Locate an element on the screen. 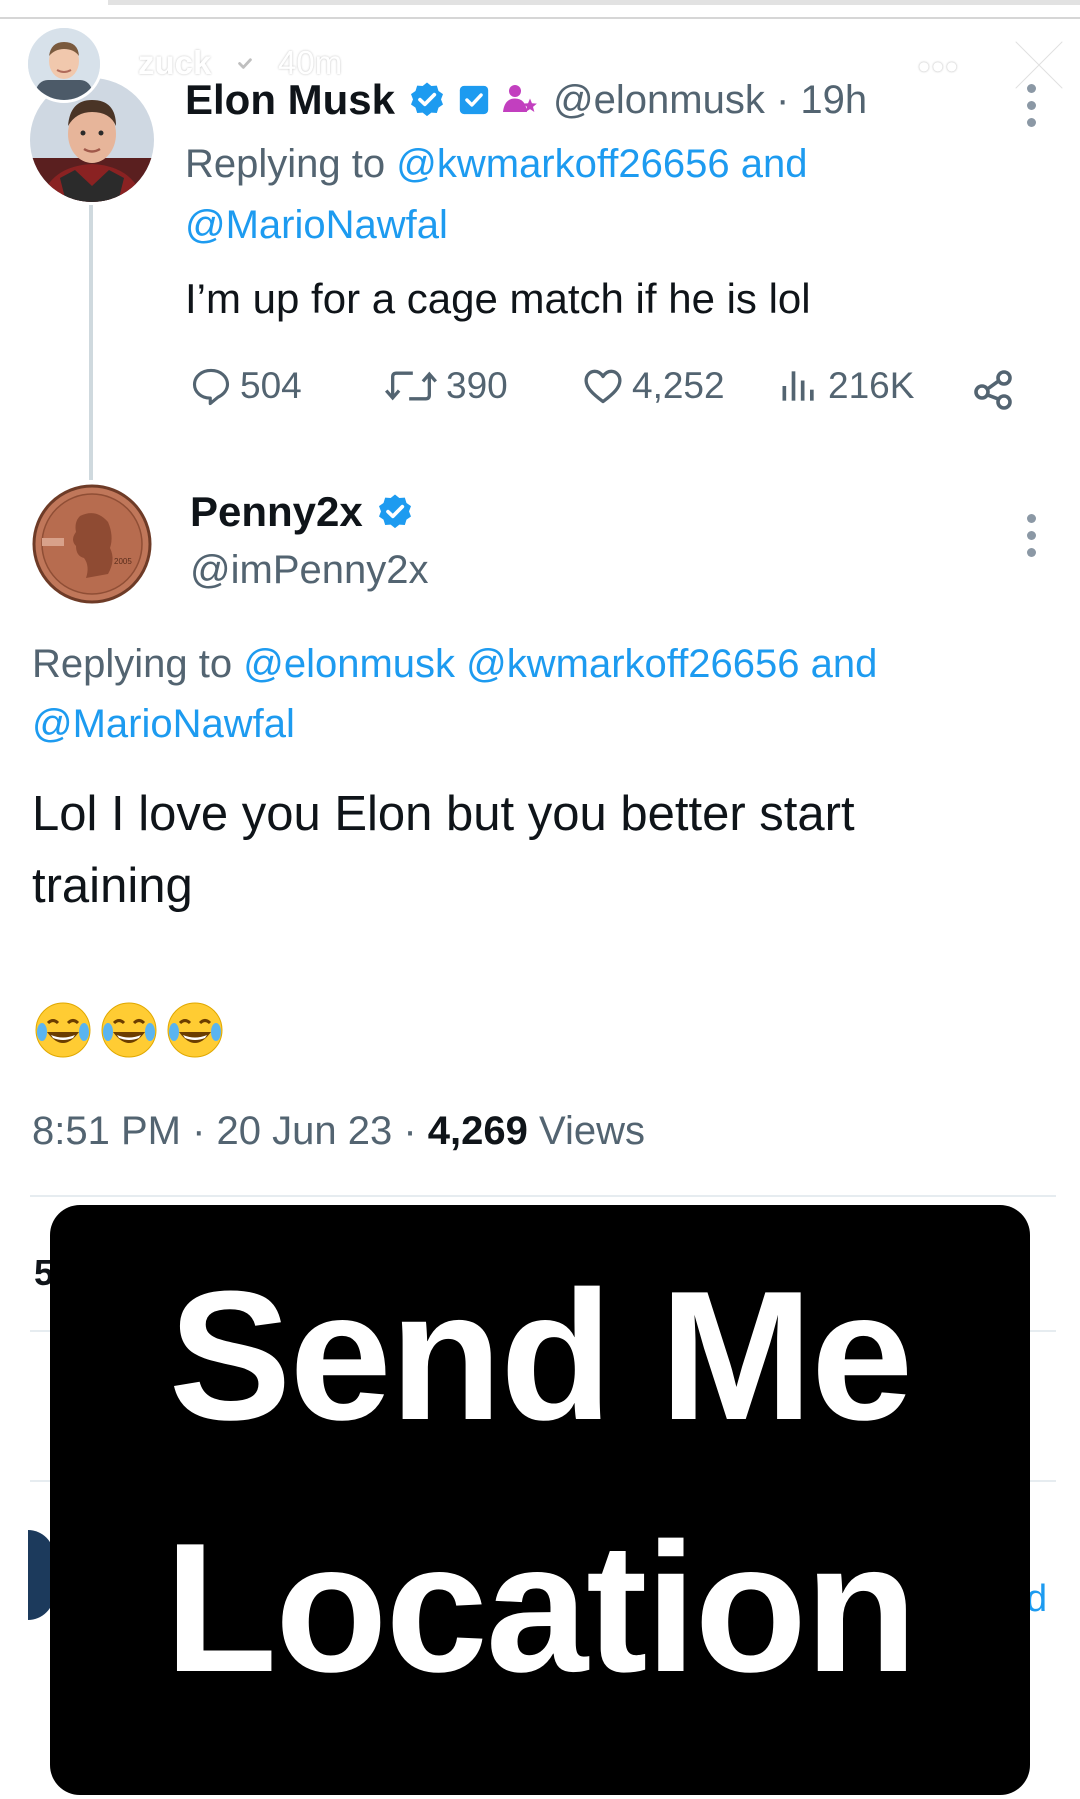 The width and height of the screenshot is (1080, 1799). views-count: 216K is located at coordinates (871, 385).